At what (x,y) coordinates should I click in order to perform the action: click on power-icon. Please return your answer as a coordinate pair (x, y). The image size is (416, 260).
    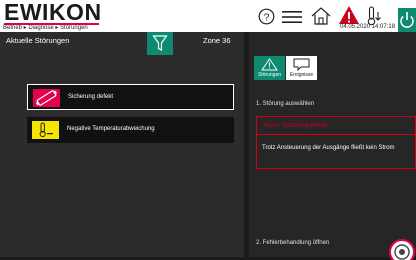
    Looking at the image, I should click on (407, 20).